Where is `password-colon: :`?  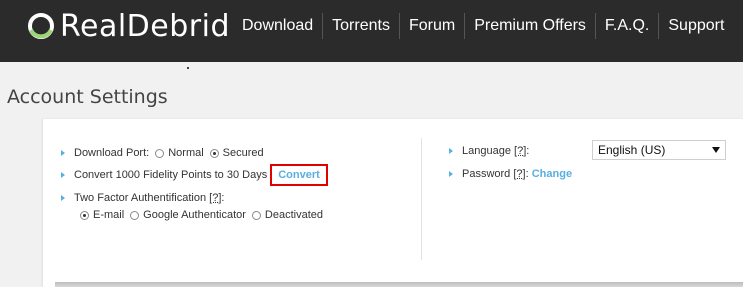 password-colon: : is located at coordinates (527, 174).